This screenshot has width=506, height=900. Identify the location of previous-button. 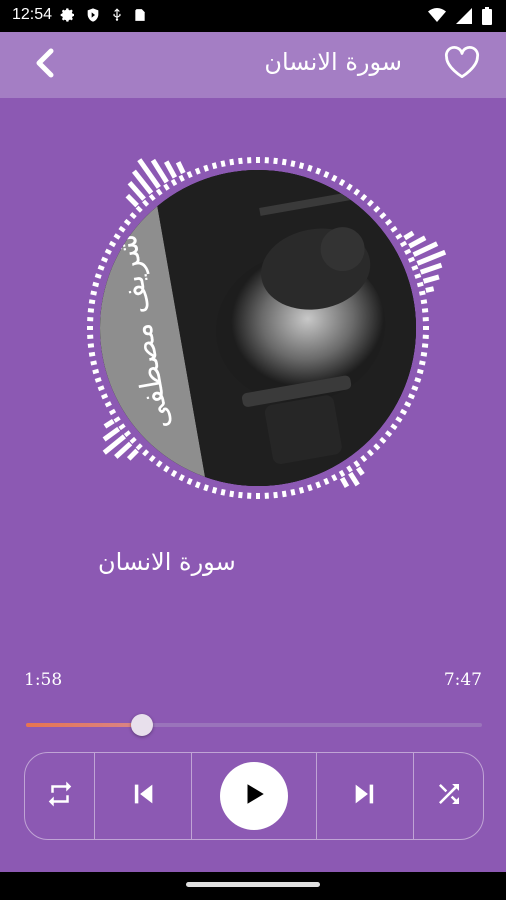
(143, 796).